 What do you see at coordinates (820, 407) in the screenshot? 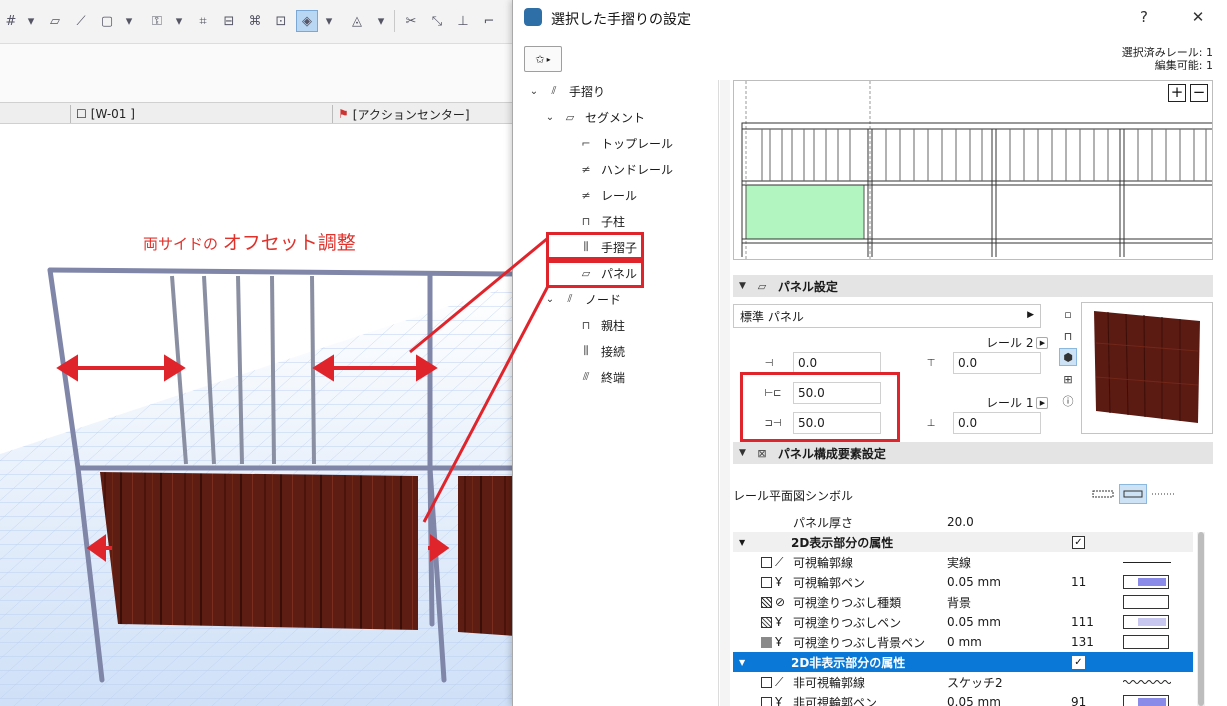
I see `highlight-offset-box` at bounding box center [820, 407].